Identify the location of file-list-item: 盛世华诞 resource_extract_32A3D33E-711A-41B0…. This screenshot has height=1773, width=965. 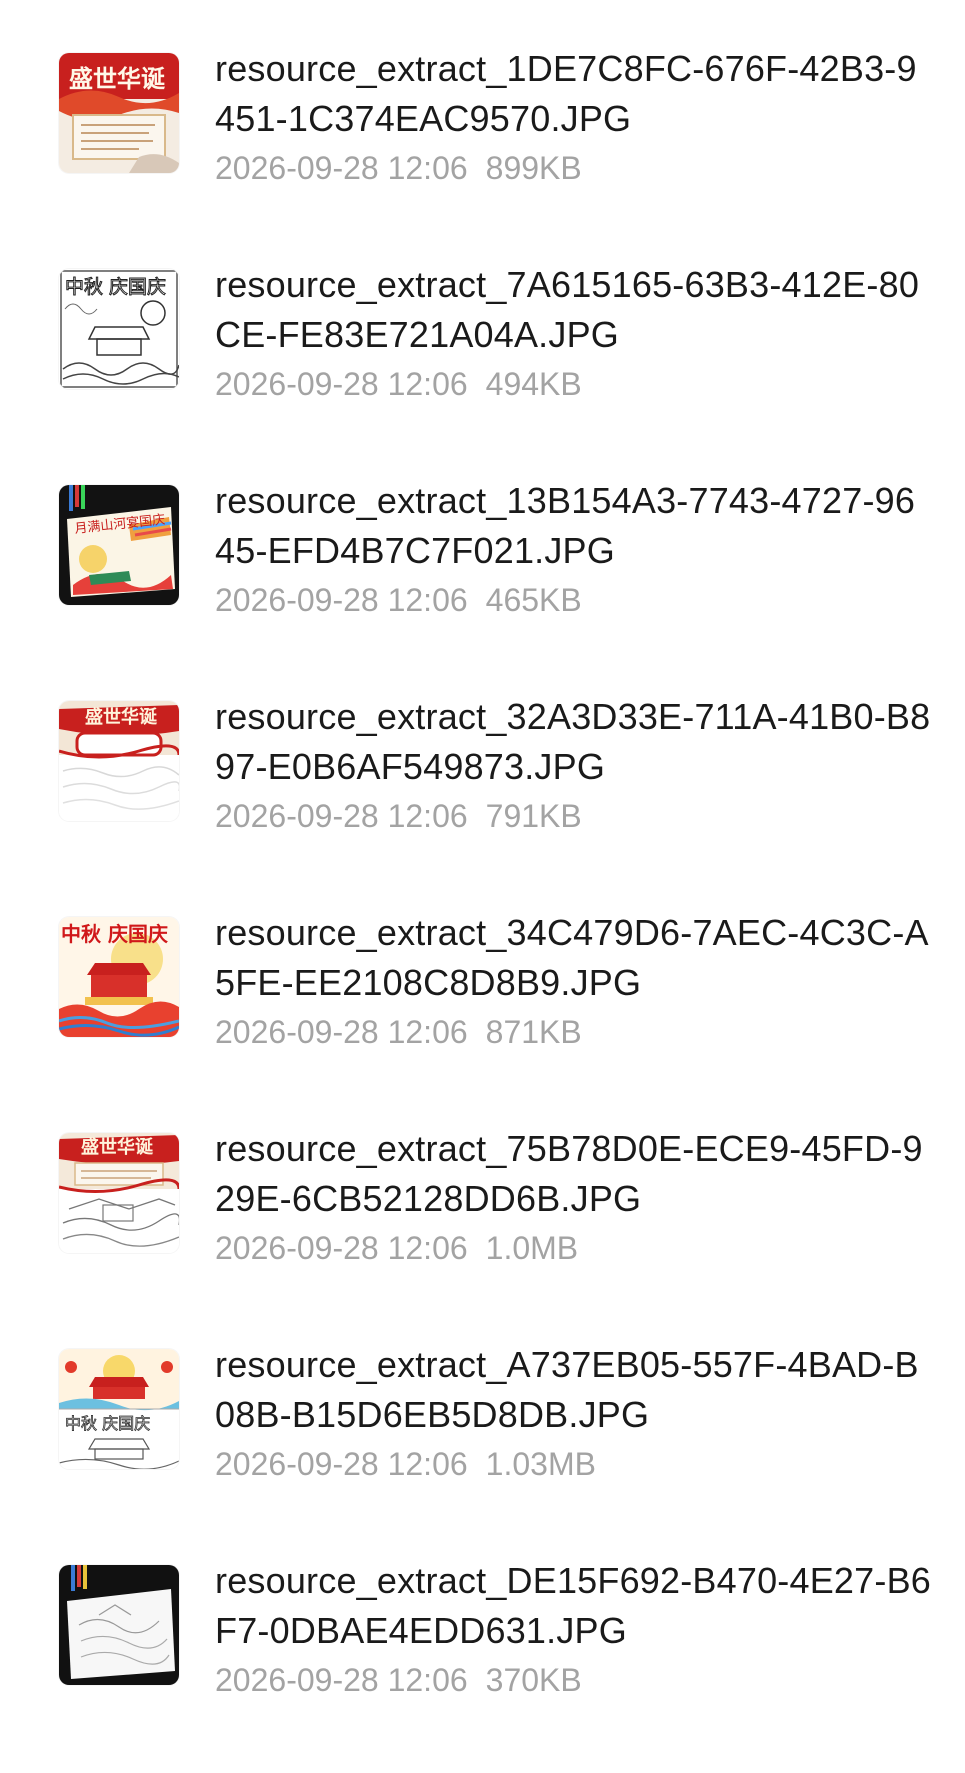
(482, 748).